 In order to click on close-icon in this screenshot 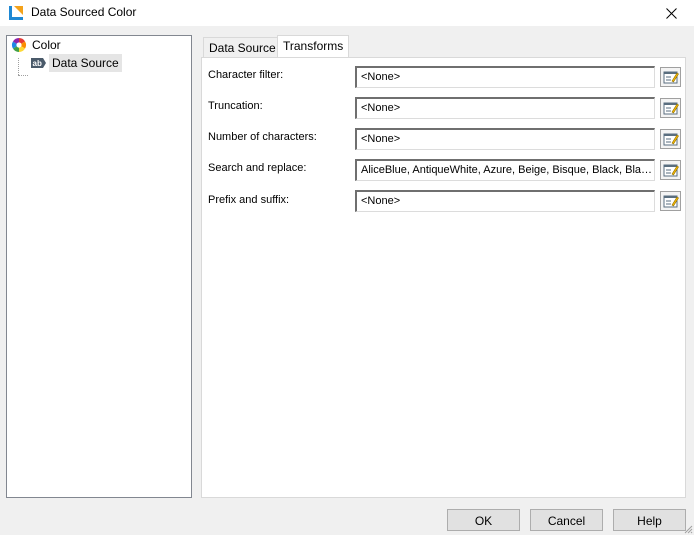, I will do `click(671, 13)`.